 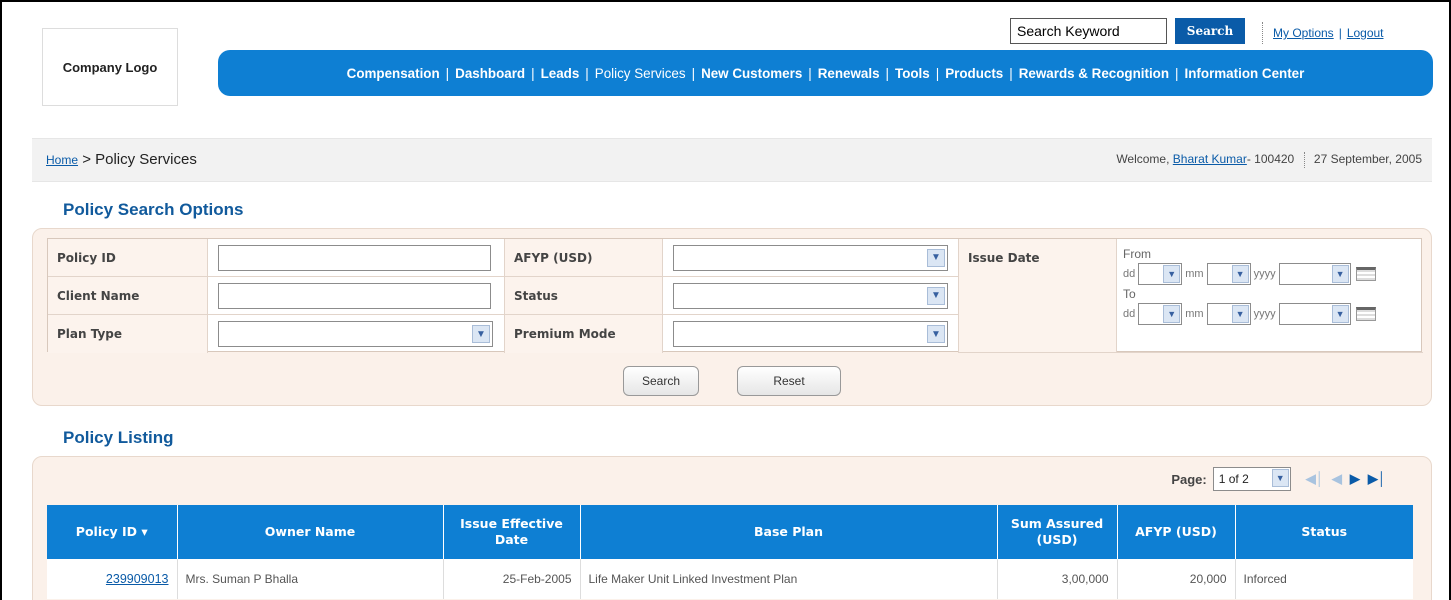 I want to click on col-afyp: AFYP (USD), so click(x=1176, y=532).